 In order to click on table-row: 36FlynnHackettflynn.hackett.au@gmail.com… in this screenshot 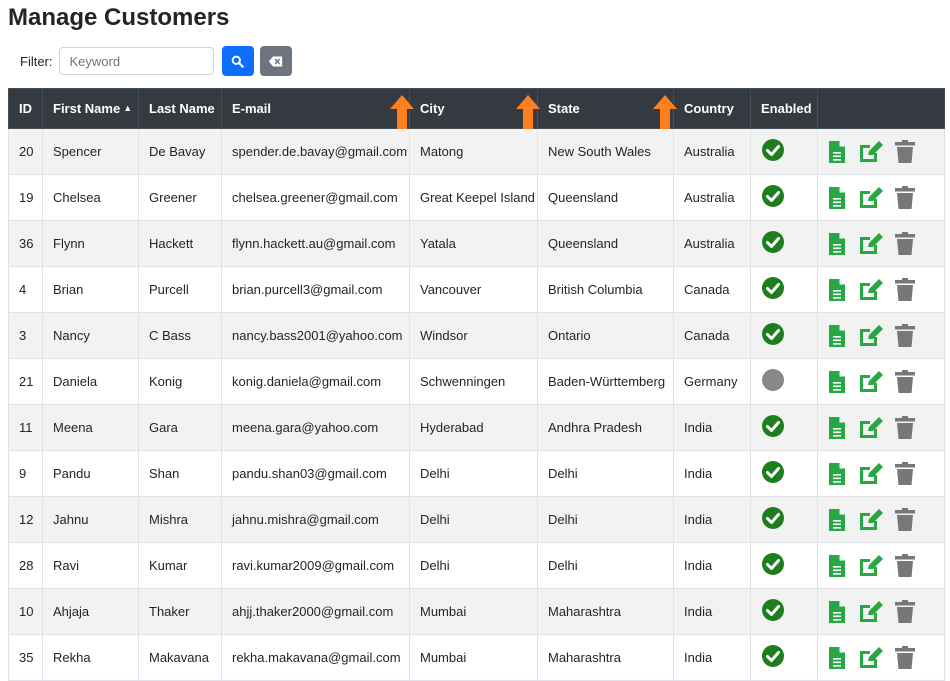, I will do `click(477, 244)`.